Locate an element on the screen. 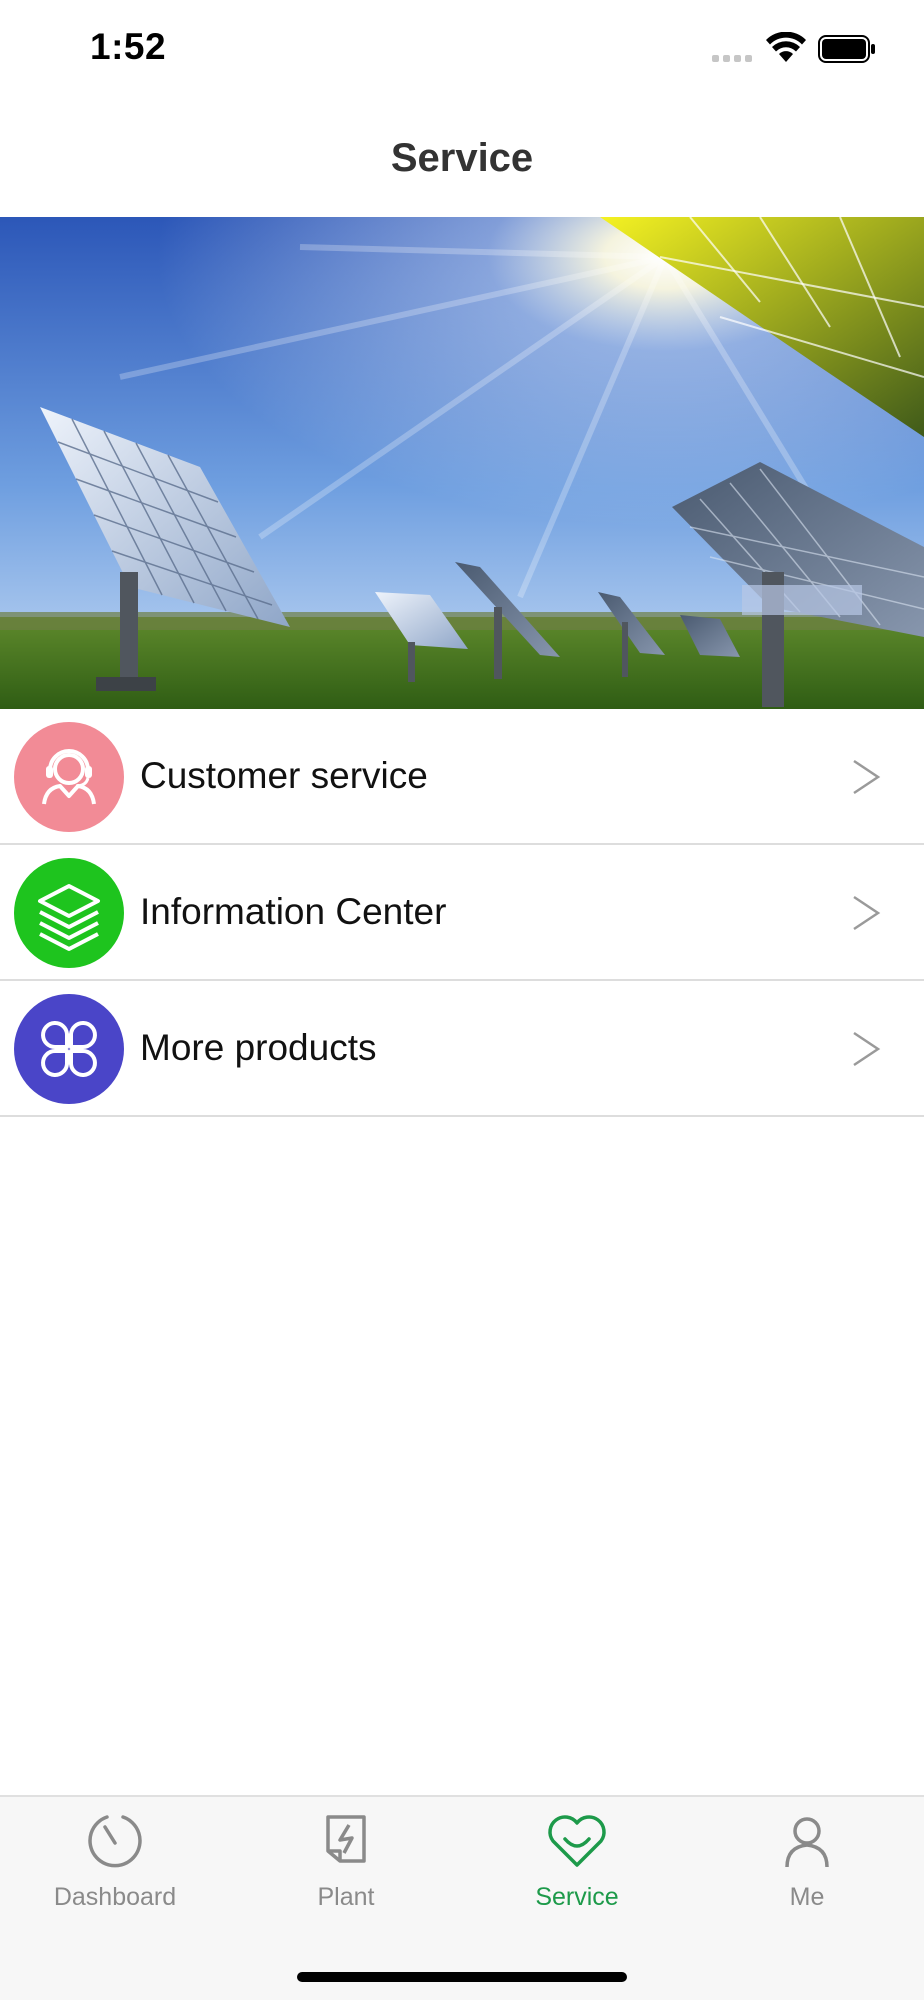 Image resolution: width=924 pixels, height=2000 pixels. person-icon is located at coordinates (807, 1842).